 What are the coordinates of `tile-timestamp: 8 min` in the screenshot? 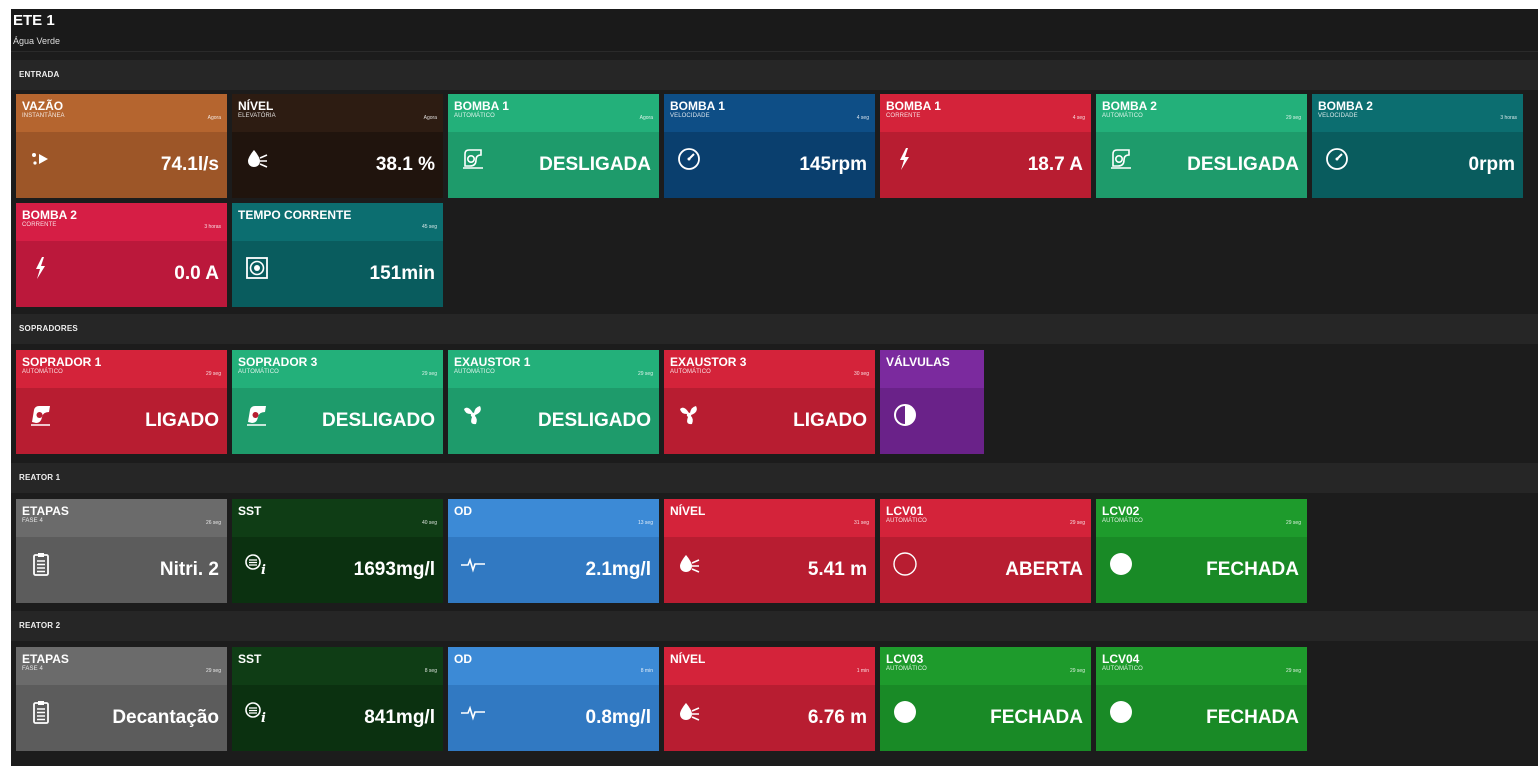 It's located at (646, 671).